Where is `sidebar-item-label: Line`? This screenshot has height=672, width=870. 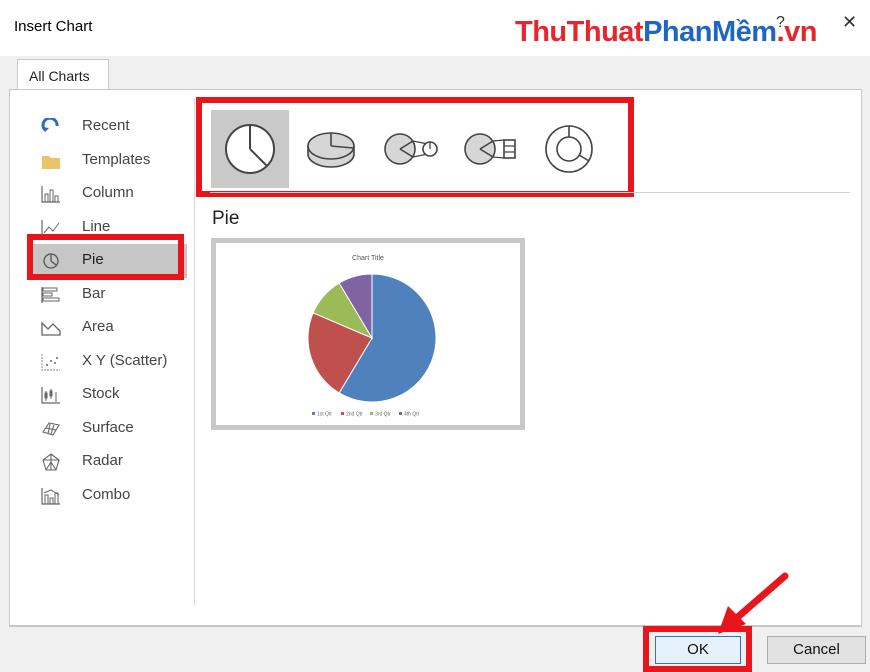 sidebar-item-label: Line is located at coordinates (96, 226).